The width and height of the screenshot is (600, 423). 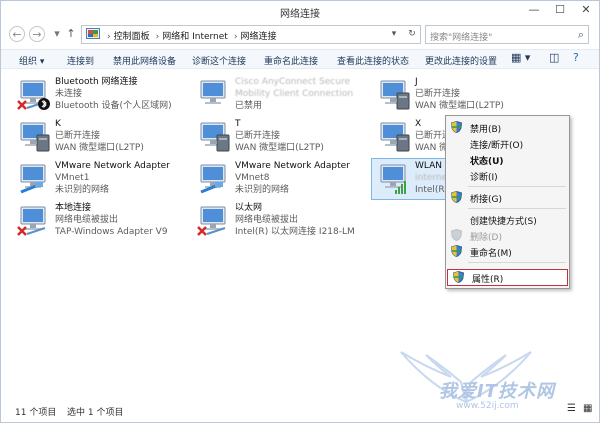 I want to click on menu-item-connect-disconnect: 连接/断开(O), so click(x=507, y=143).